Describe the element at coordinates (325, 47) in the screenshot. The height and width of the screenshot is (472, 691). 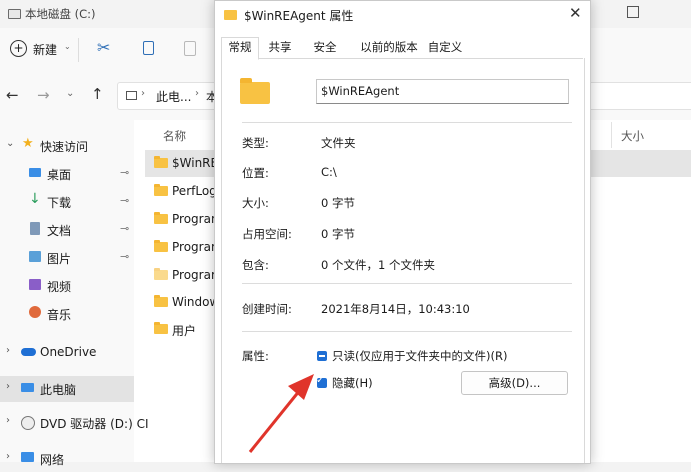
I see `tab-security: 安全` at that location.